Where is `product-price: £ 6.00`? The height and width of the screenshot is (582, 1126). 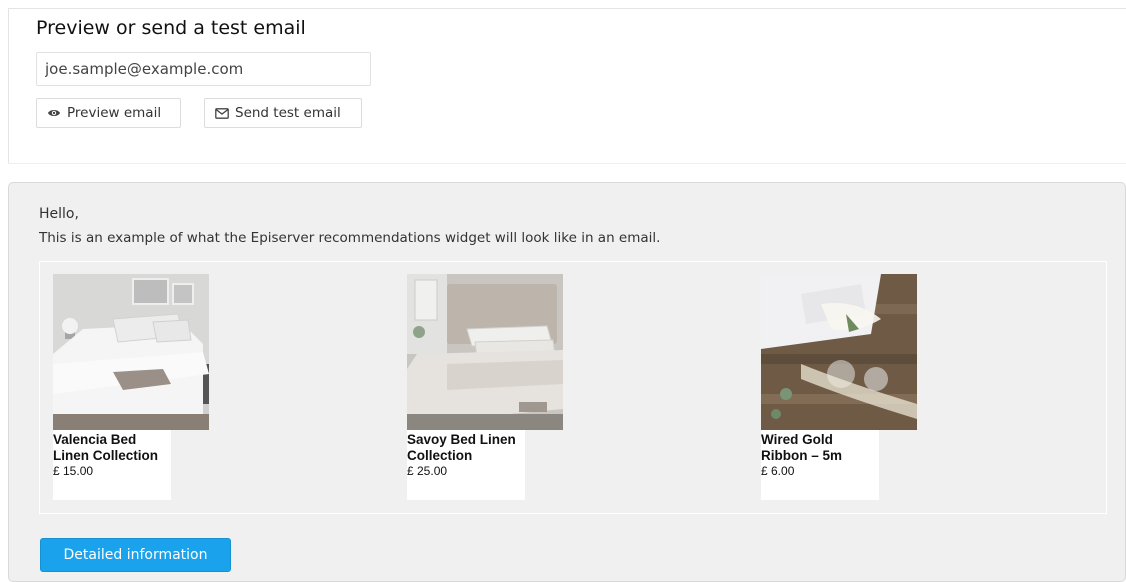
product-price: £ 6.00 is located at coordinates (778, 471).